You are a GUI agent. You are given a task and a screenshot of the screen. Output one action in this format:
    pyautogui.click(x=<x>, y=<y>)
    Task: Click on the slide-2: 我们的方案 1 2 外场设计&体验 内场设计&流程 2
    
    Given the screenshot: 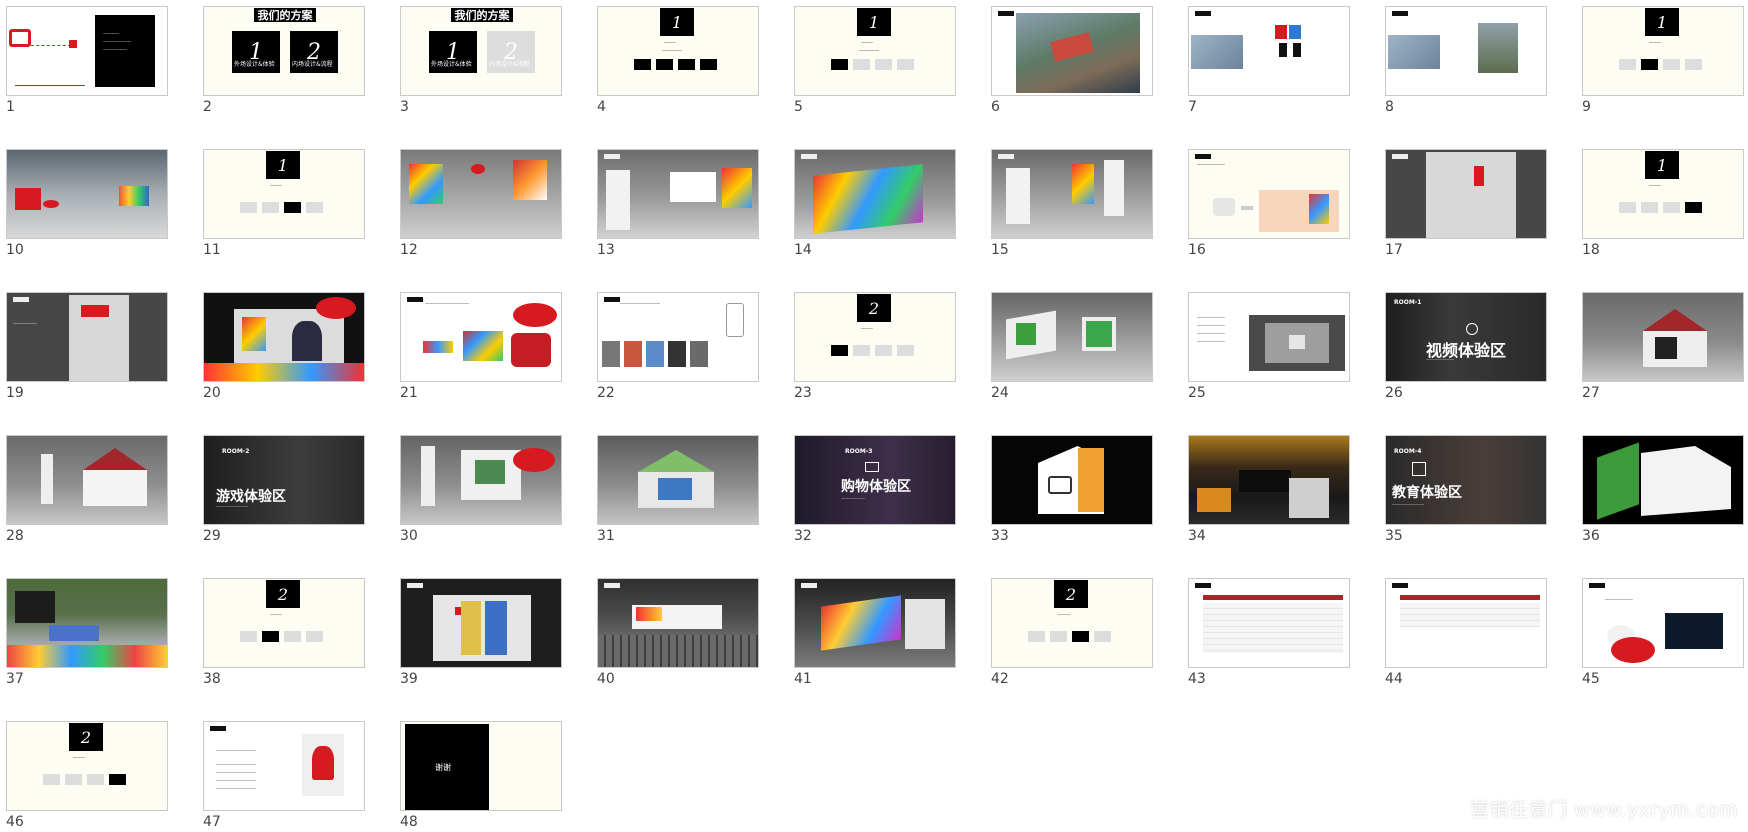 What is the action you would take?
    pyautogui.click(x=284, y=66)
    